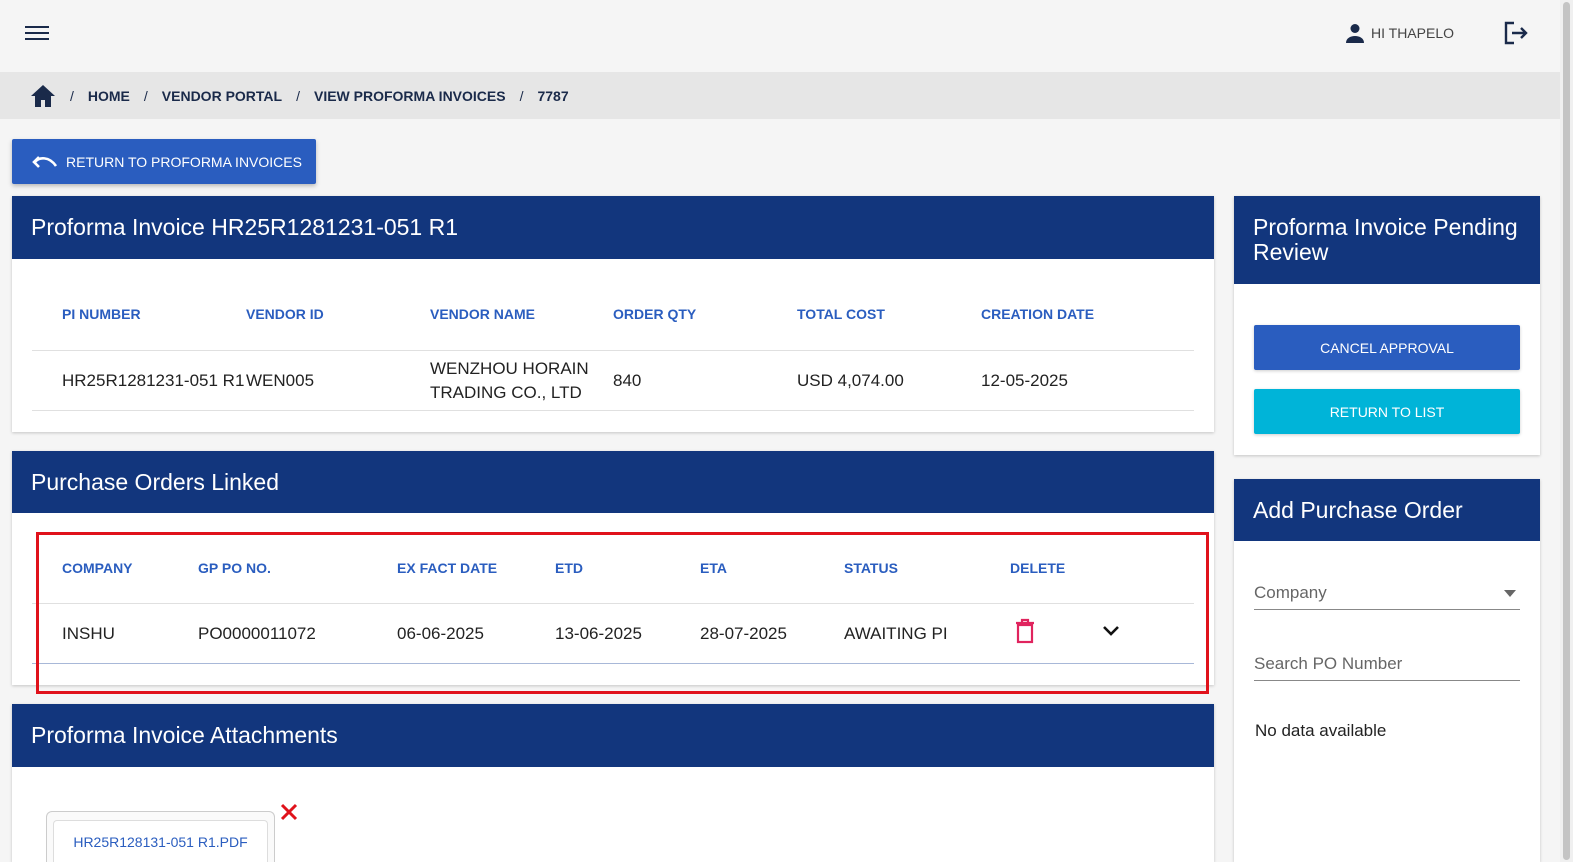 The image size is (1573, 862). Describe the element at coordinates (655, 314) in the screenshot. I see `col-order-qty: ORDER QTY` at that location.